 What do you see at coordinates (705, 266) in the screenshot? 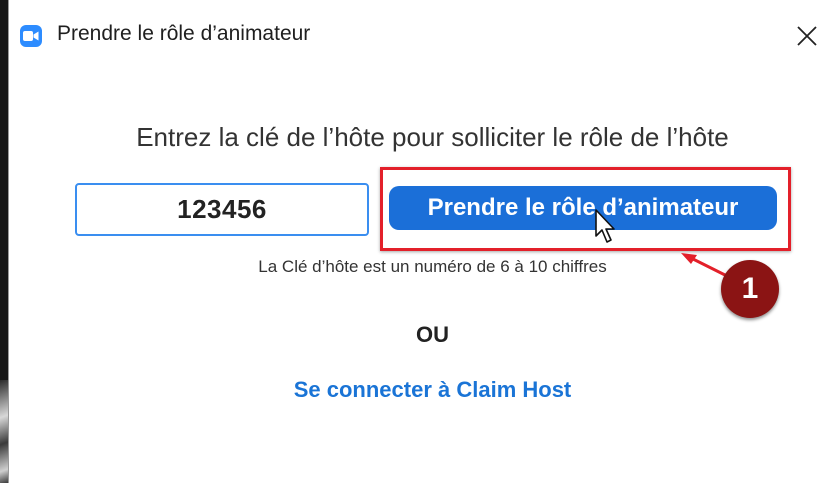
I see `annotation-arrow` at bounding box center [705, 266].